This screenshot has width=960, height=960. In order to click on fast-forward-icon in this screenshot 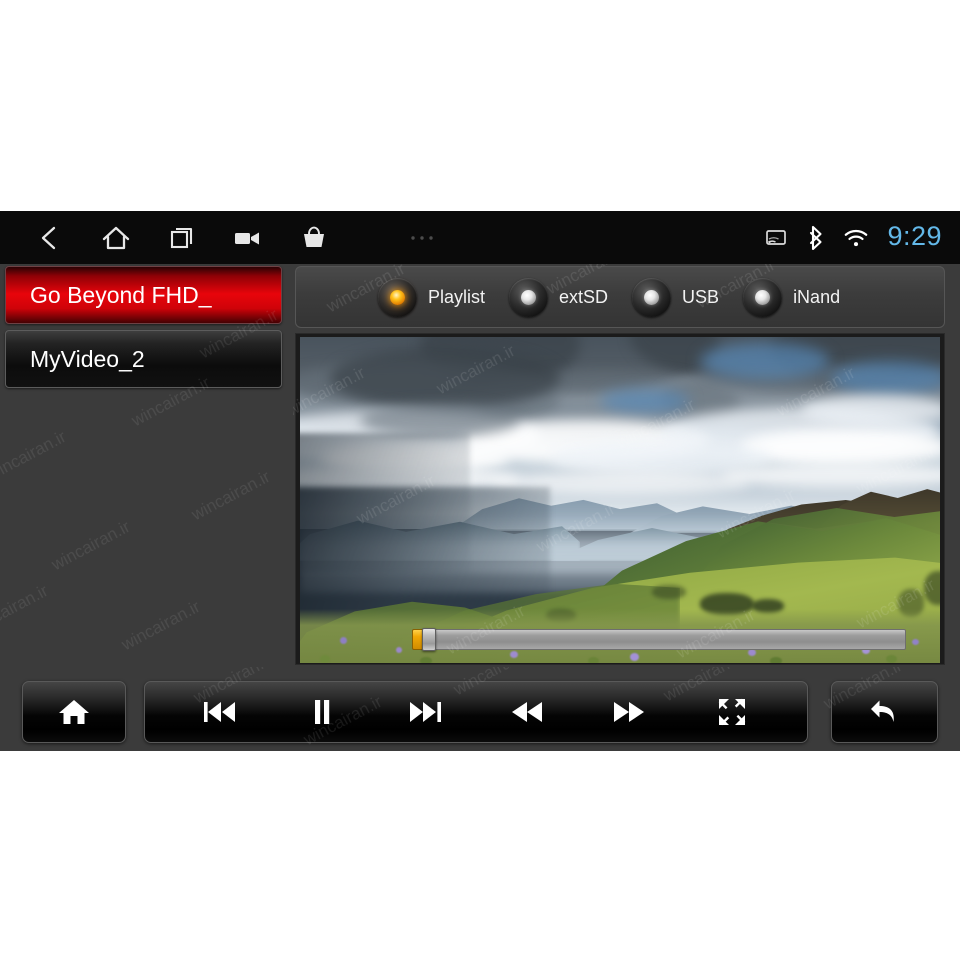, I will do `click(629, 712)`.